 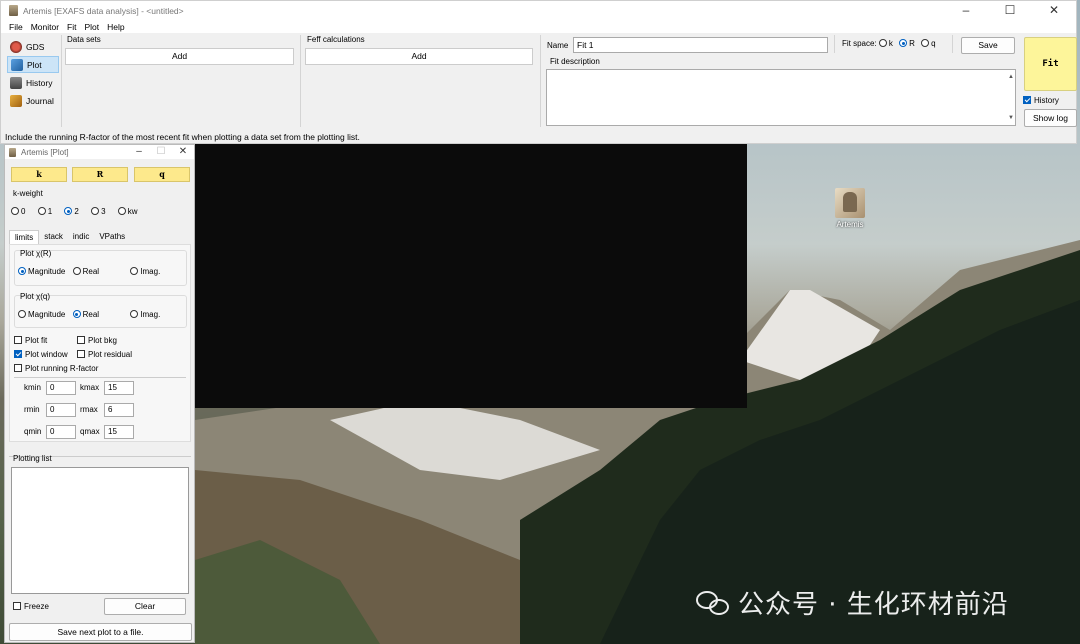 I want to click on fit-space-k-label: k, so click(x=890, y=43).